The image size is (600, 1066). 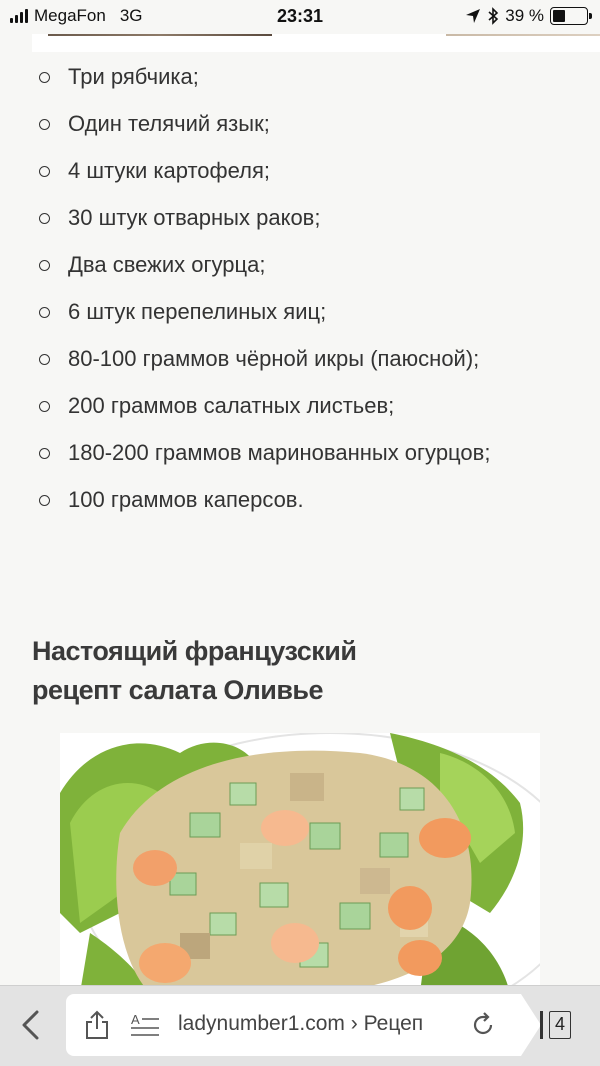 I want to click on battery-icon, so click(x=571, y=16).